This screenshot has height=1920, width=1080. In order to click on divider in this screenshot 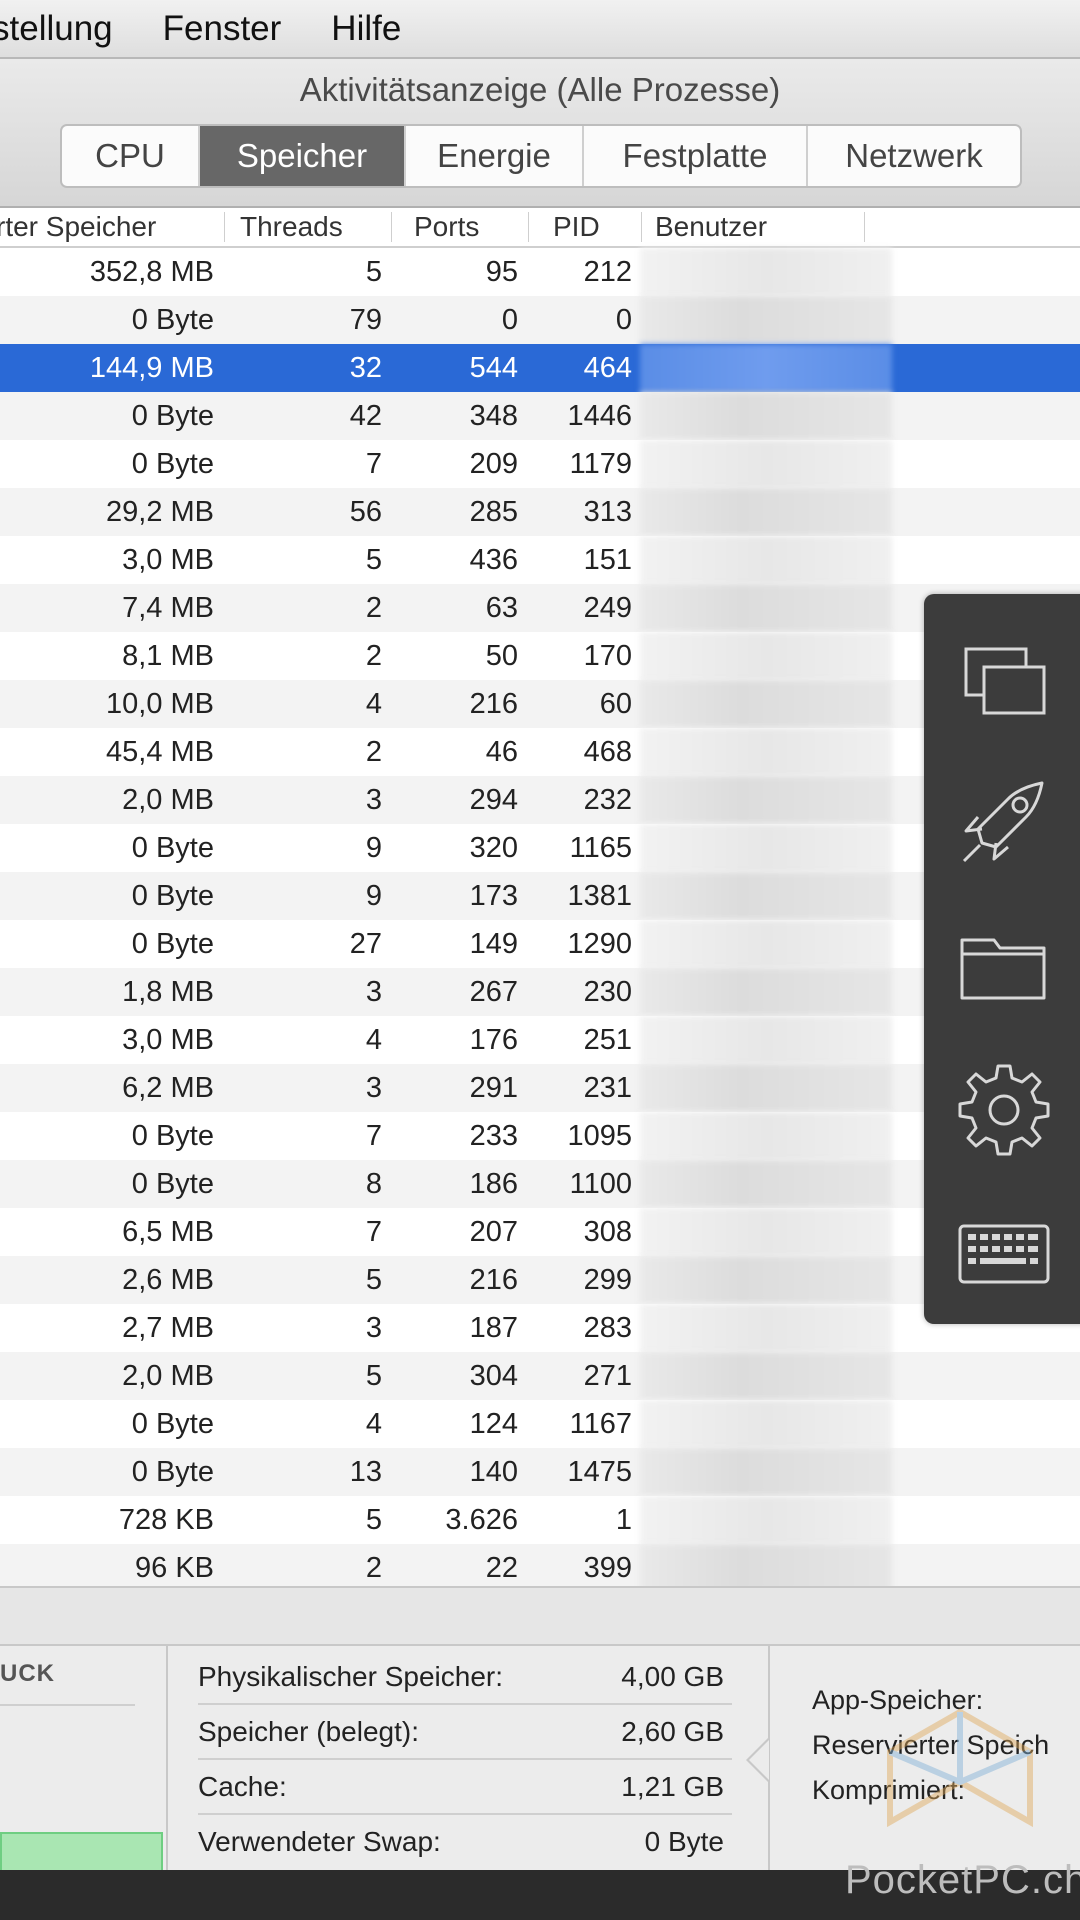, I will do `click(167, 1758)`.